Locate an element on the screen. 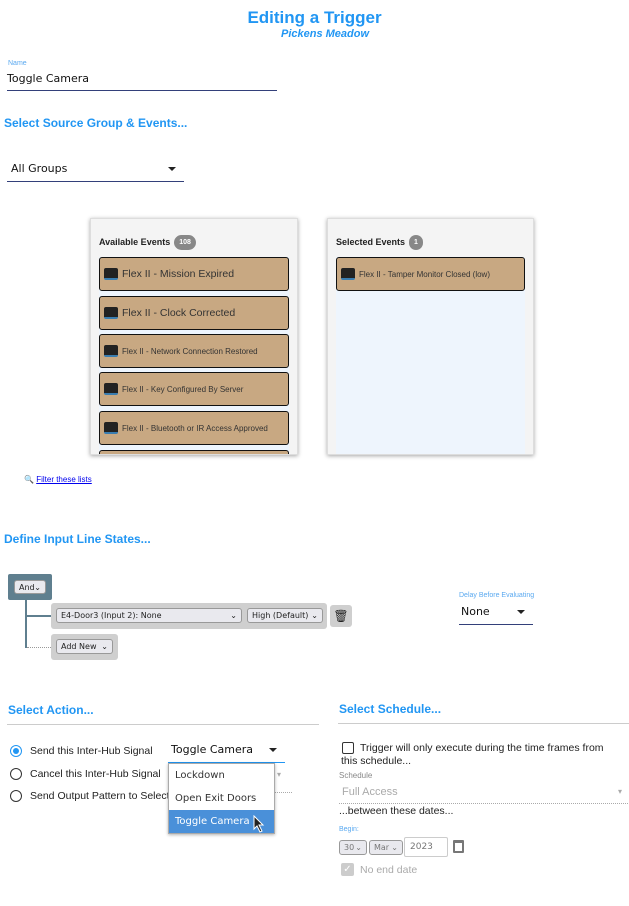  schedule-select: Full Access ▾ is located at coordinates (483, 794).